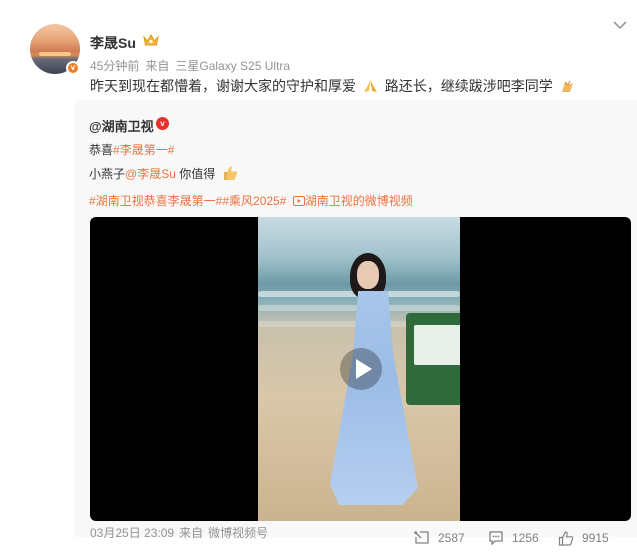 This screenshot has width=637, height=560. Describe the element at coordinates (567, 86) in the screenshot. I see `clap-emoji-icon` at that location.